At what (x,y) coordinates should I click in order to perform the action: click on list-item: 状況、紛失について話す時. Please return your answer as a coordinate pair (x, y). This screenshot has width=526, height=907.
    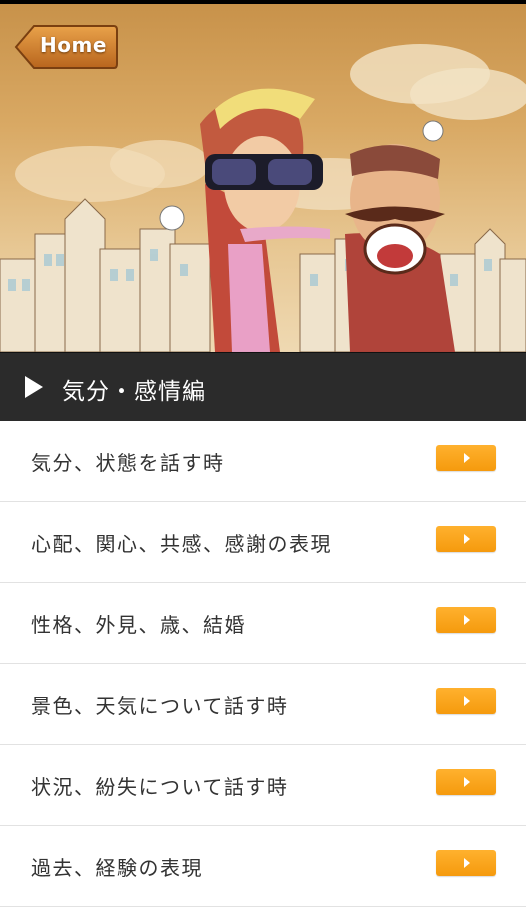
    Looking at the image, I should click on (263, 785).